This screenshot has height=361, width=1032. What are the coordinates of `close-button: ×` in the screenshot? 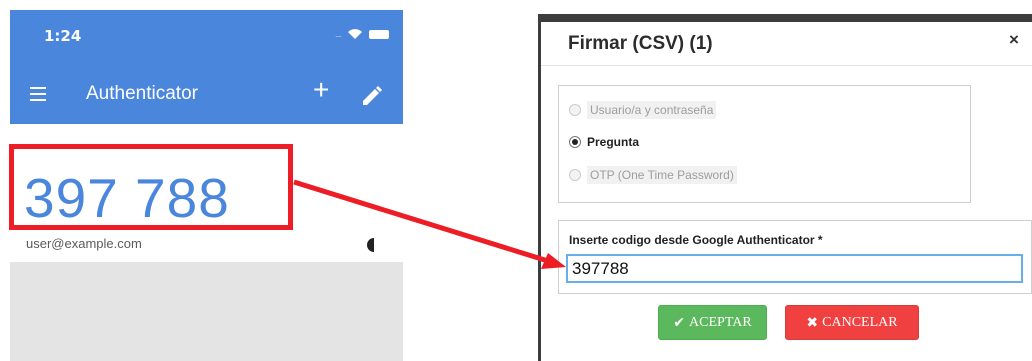 It's located at (1014, 40).